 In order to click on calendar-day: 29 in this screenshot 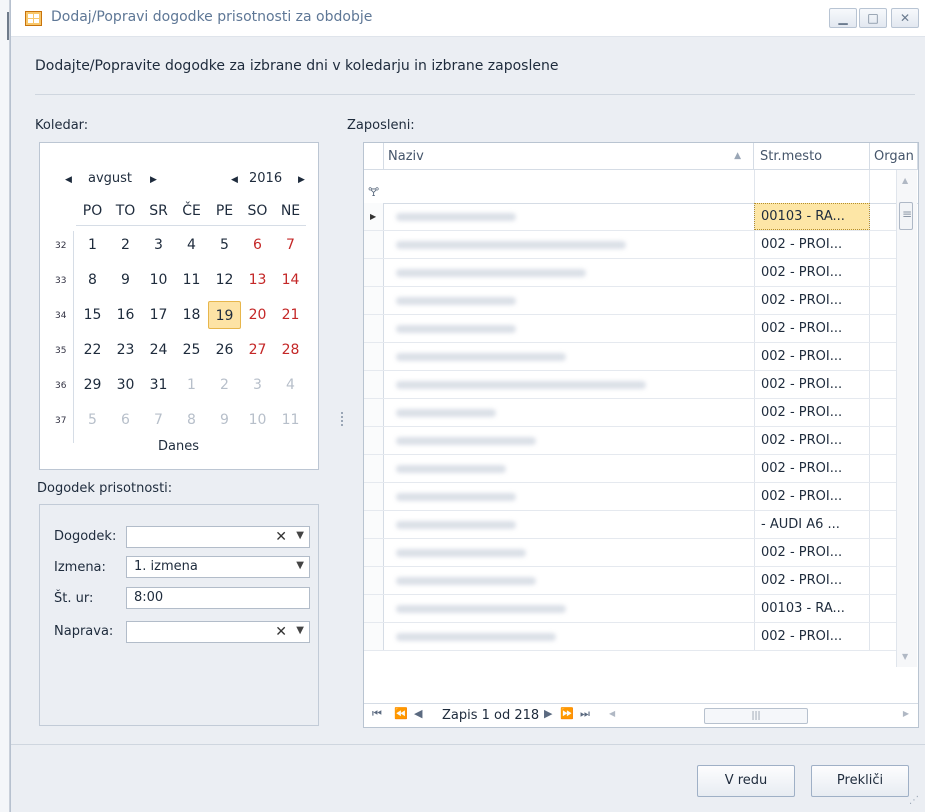, I will do `click(92, 385)`.